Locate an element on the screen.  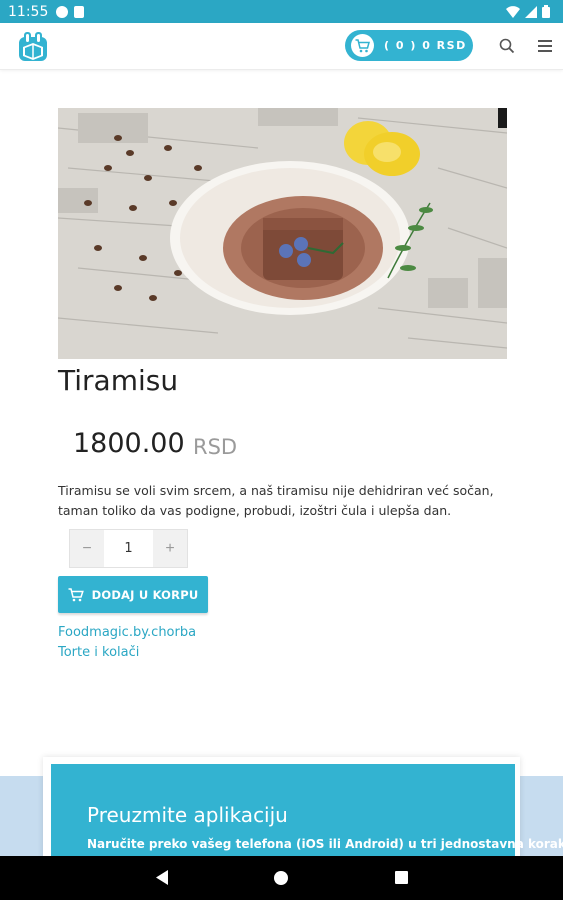
wifi-icon is located at coordinates (513, 11).